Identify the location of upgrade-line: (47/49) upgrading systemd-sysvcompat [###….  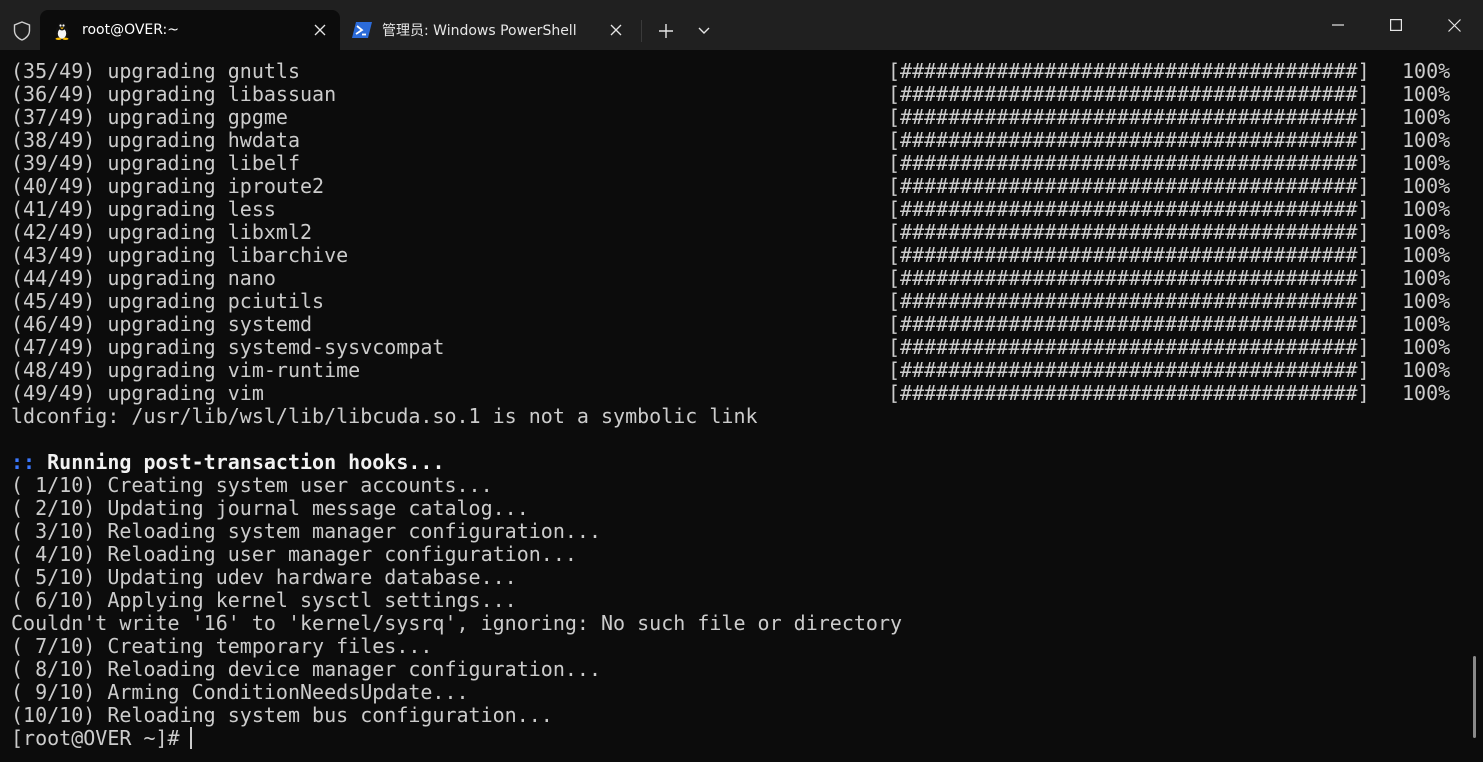
(731, 347).